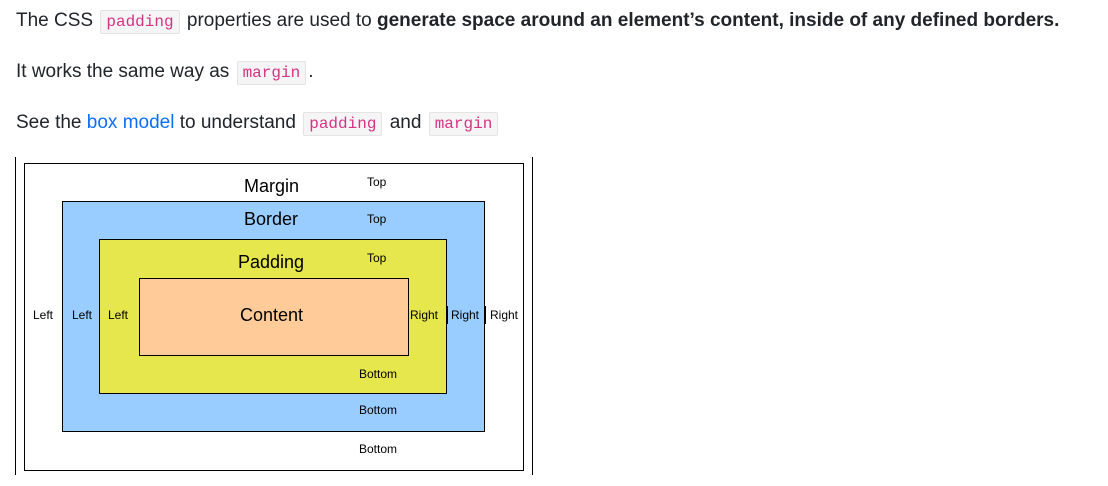 This screenshot has height=486, width=1108. What do you see at coordinates (532, 316) in the screenshot?
I see `diagram-right-edge` at bounding box center [532, 316].